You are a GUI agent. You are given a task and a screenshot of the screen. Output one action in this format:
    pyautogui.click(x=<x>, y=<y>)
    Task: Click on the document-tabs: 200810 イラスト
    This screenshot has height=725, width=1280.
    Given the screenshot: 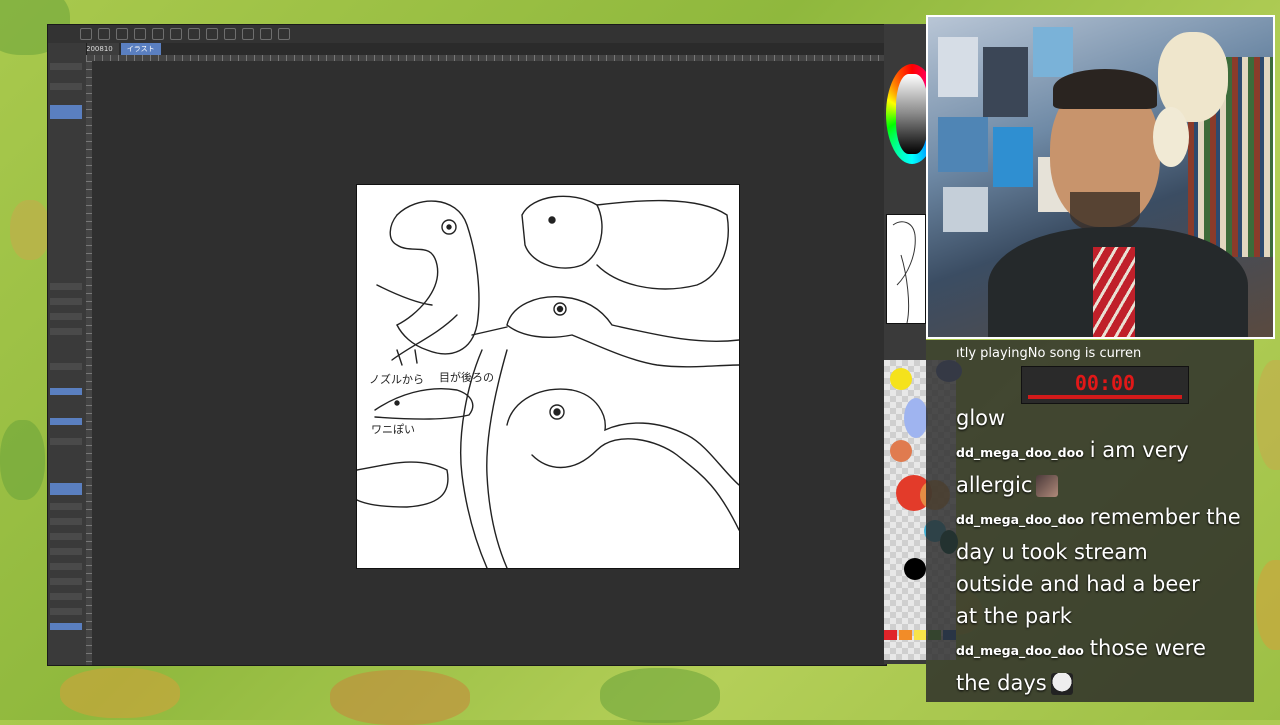 What is the action you would take?
    pyautogui.click(x=120, y=49)
    